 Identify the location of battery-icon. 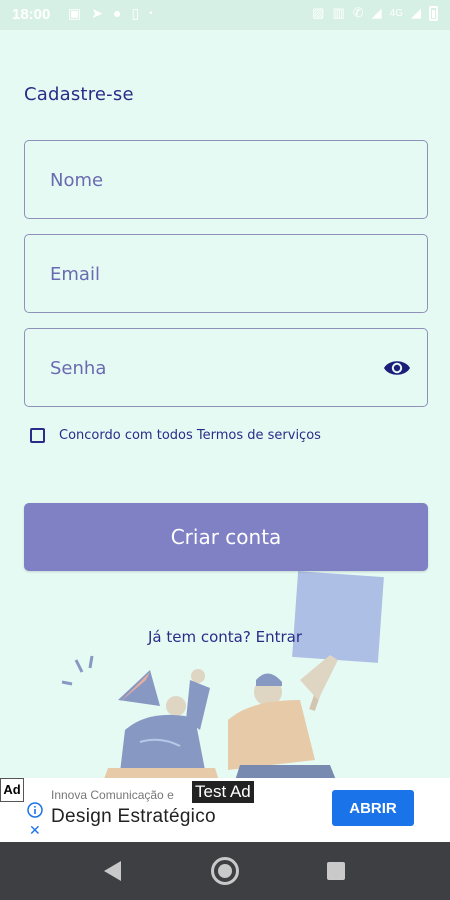
(433, 13).